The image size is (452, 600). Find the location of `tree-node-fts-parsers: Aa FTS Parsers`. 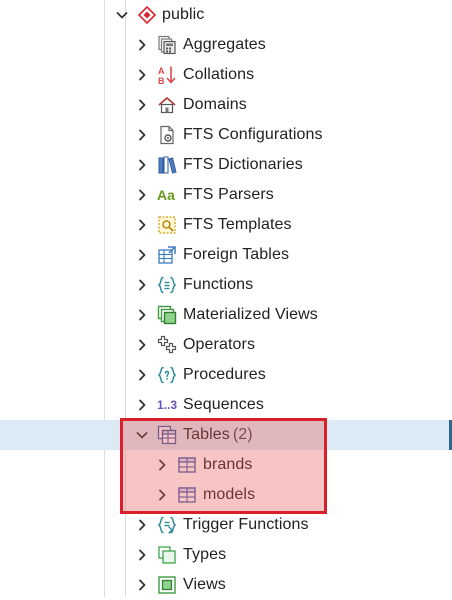

tree-node-fts-parsers: Aa FTS Parsers is located at coordinates (226, 195).